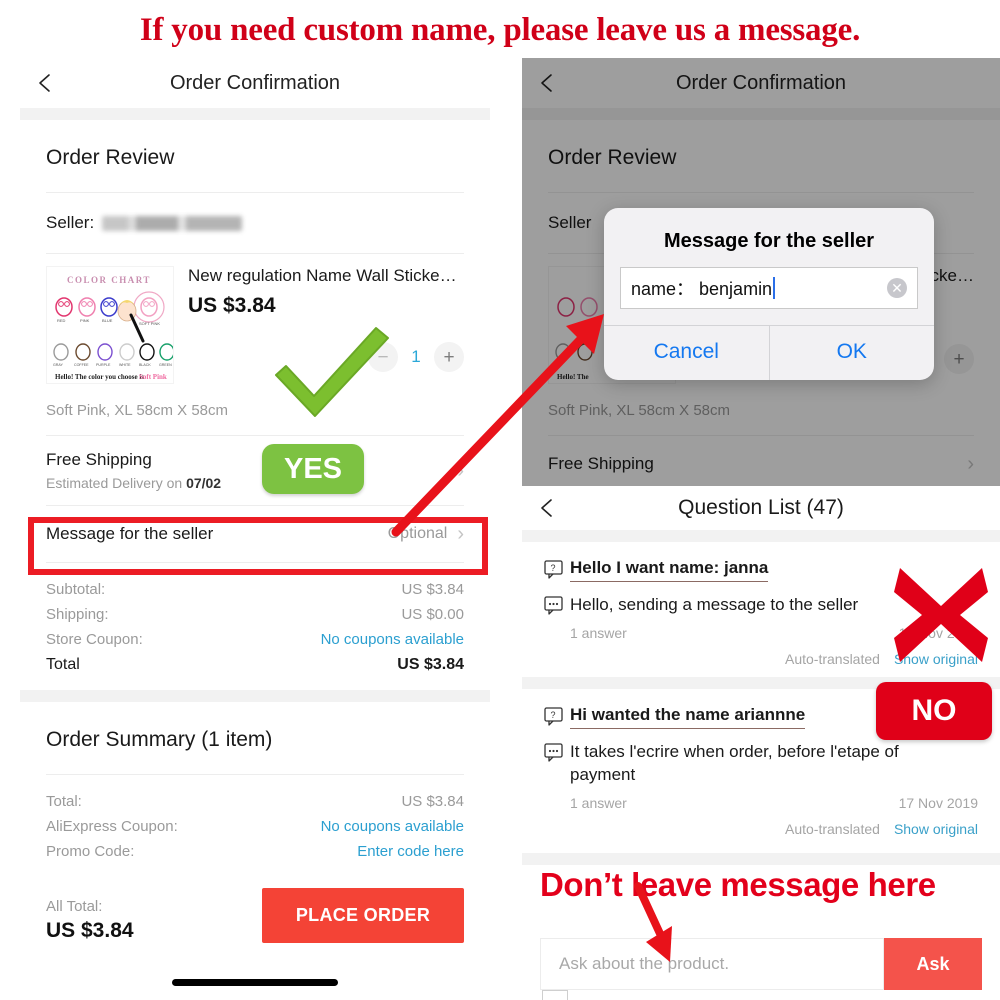  What do you see at coordinates (94, 639) in the screenshot?
I see `price-line-key: Store Coupon:` at bounding box center [94, 639].